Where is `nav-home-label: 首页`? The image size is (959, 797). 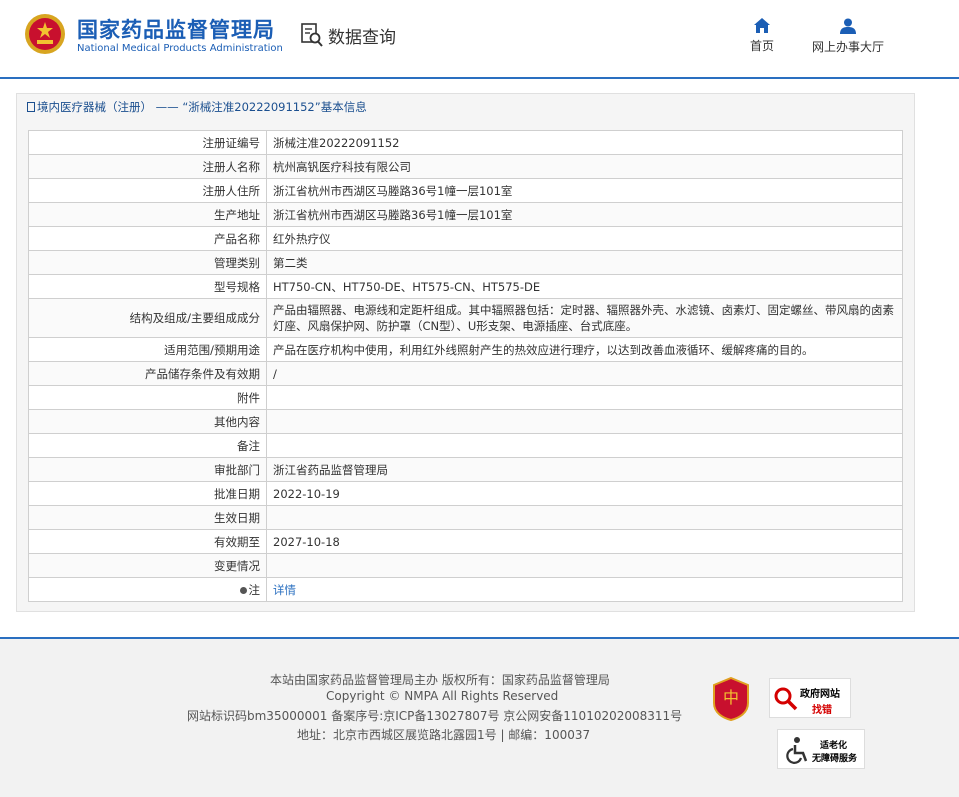 nav-home-label: 首页 is located at coordinates (762, 46).